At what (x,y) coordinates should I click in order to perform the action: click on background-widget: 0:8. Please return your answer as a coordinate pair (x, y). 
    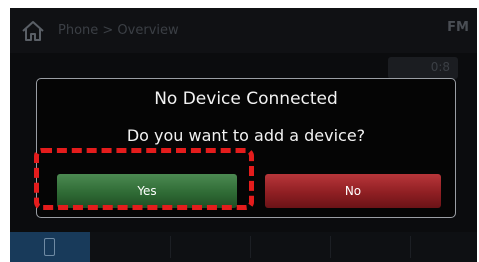
    Looking at the image, I should click on (423, 68).